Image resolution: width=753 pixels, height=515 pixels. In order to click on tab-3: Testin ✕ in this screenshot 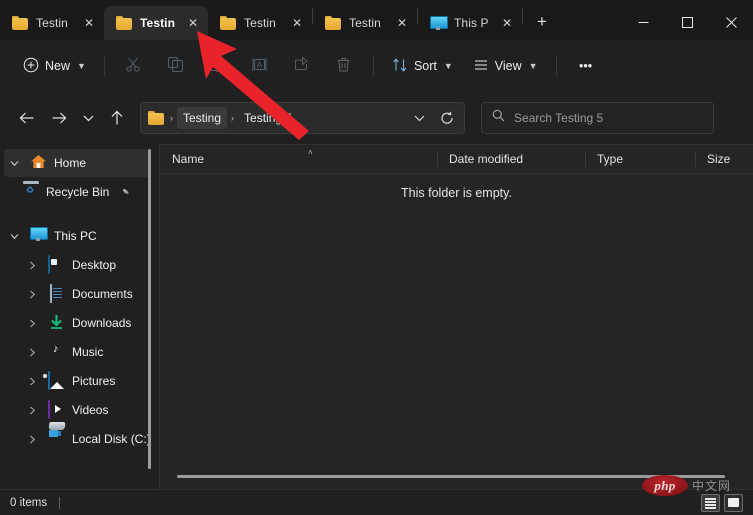, I will do `click(260, 23)`.